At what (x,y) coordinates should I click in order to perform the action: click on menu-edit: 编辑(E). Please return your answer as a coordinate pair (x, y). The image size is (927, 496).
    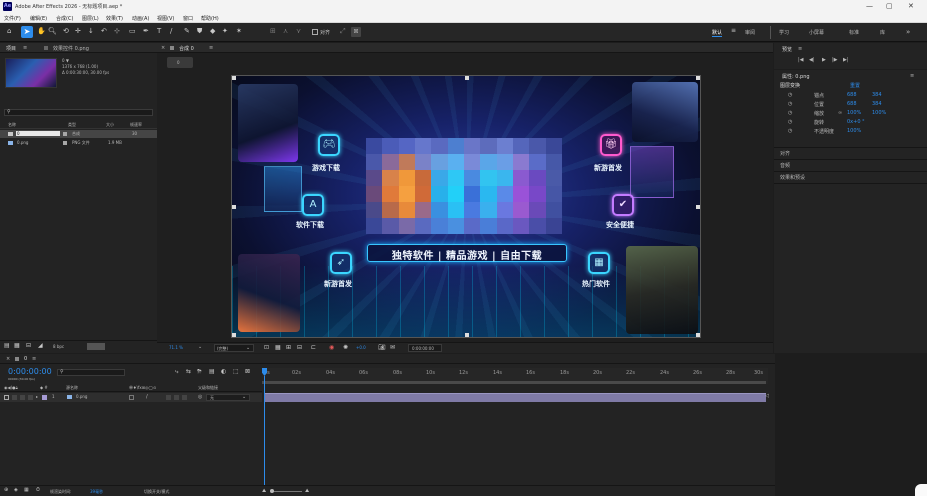
    Looking at the image, I should click on (38, 18).